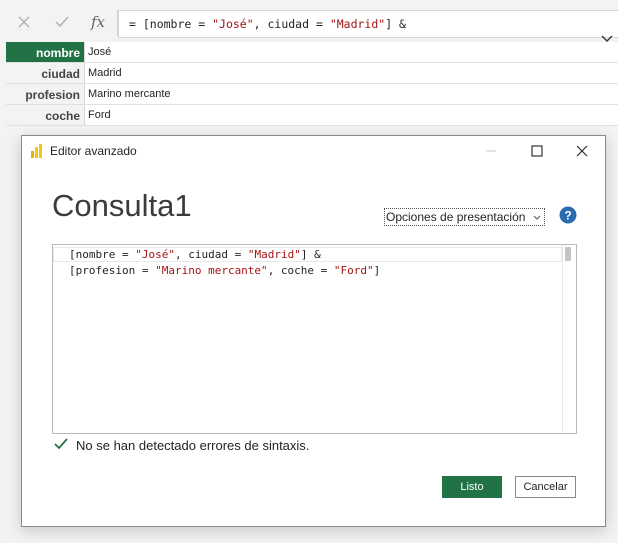 Image resolution: width=618 pixels, height=543 pixels. I want to click on code-line: [nombre = "José", ciudad = "Madrid"] &, so click(195, 255).